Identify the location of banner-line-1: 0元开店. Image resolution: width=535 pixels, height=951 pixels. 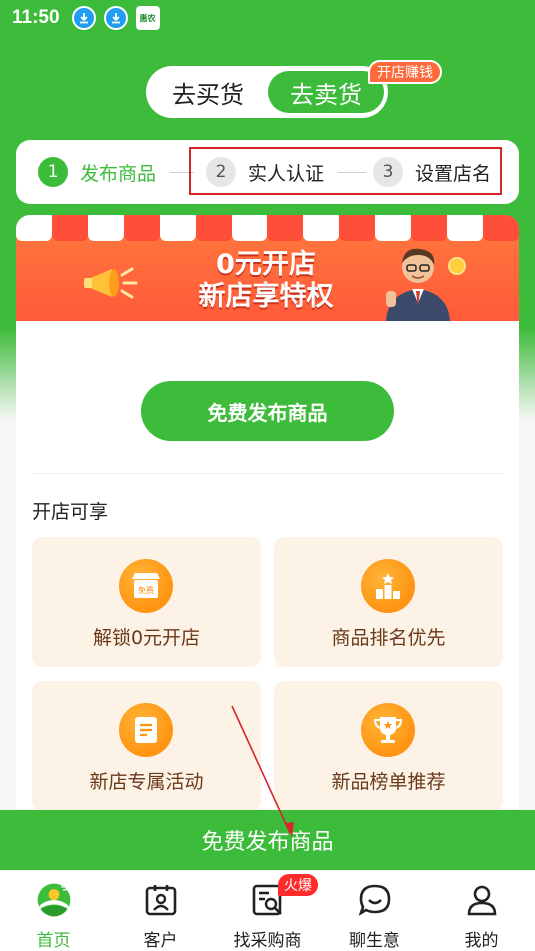
(266, 264).